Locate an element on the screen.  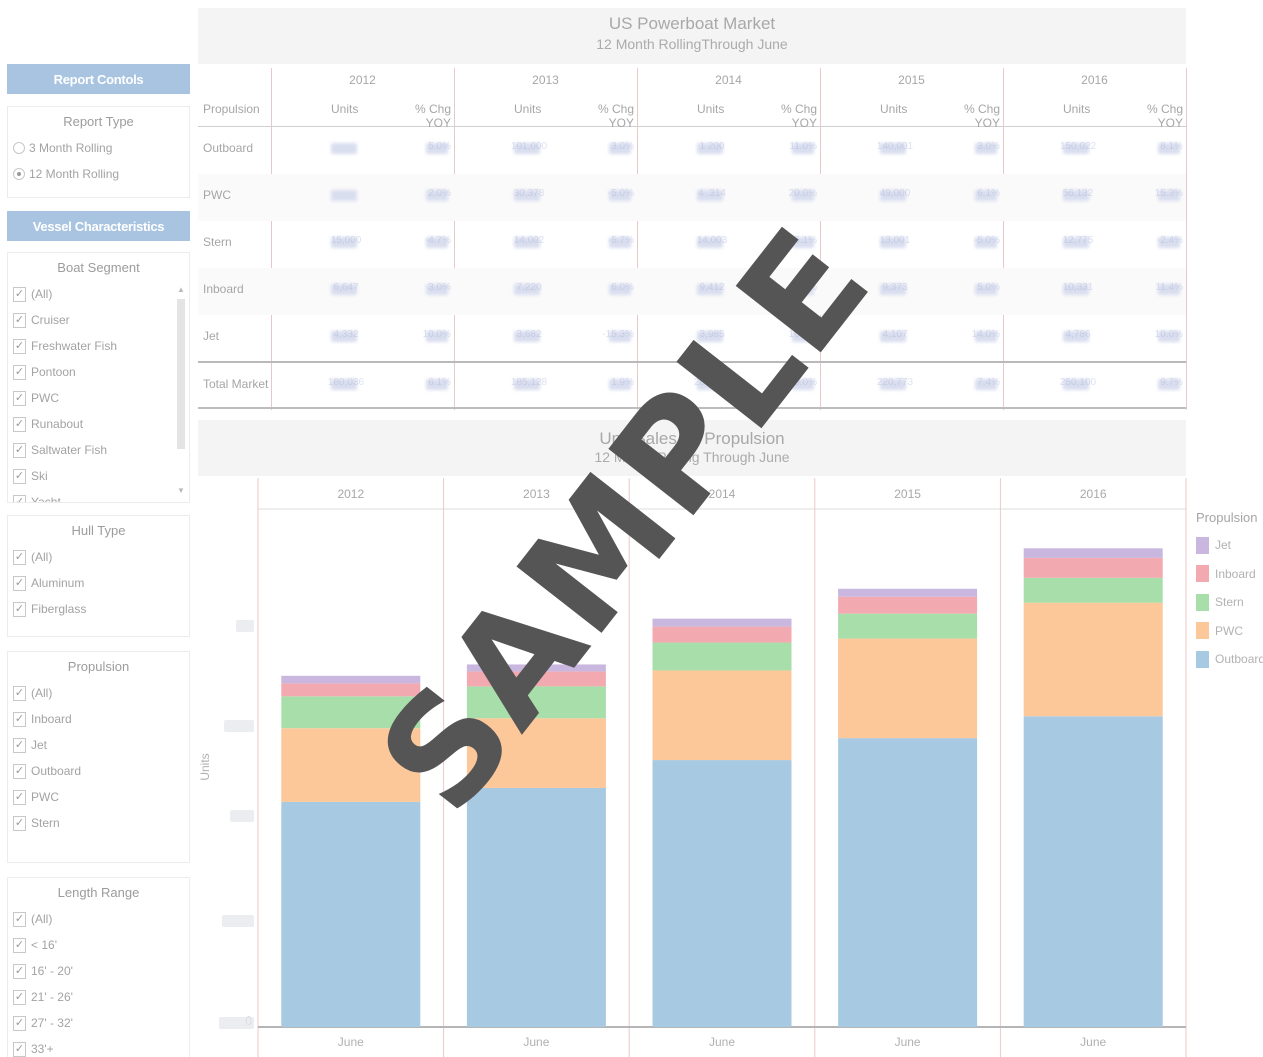
bar-segment-pwc is located at coordinates (1093, 659).